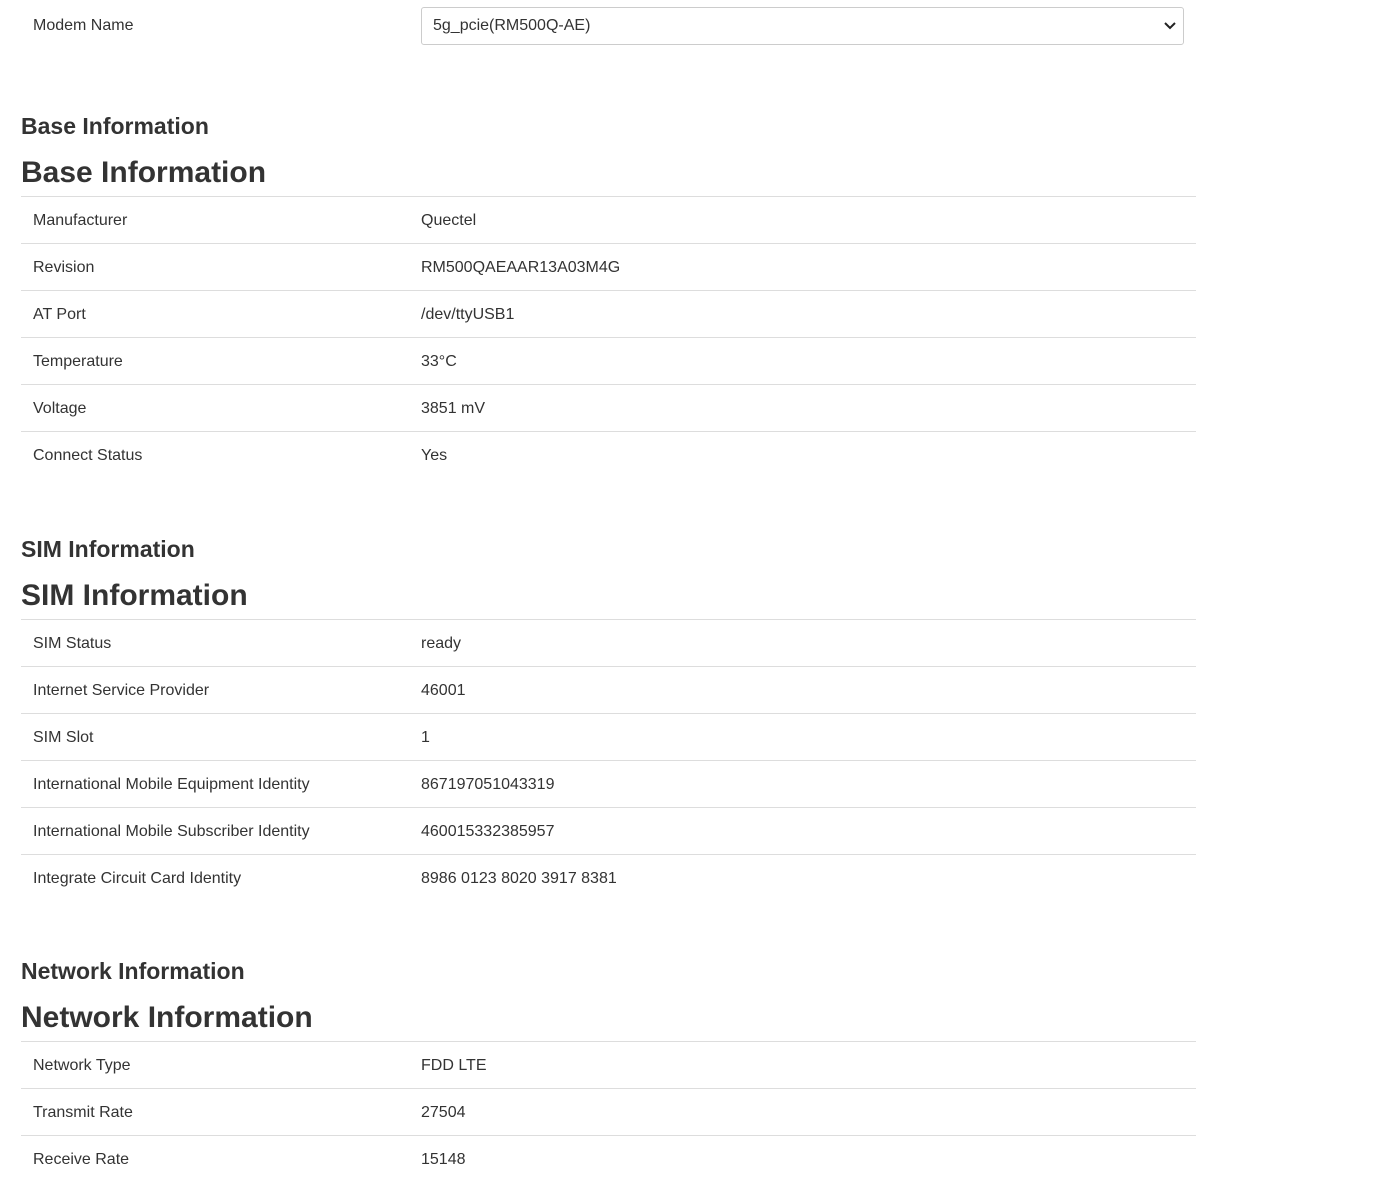  Describe the element at coordinates (144, 172) in the screenshot. I see `base-information-title: Base Information` at that location.